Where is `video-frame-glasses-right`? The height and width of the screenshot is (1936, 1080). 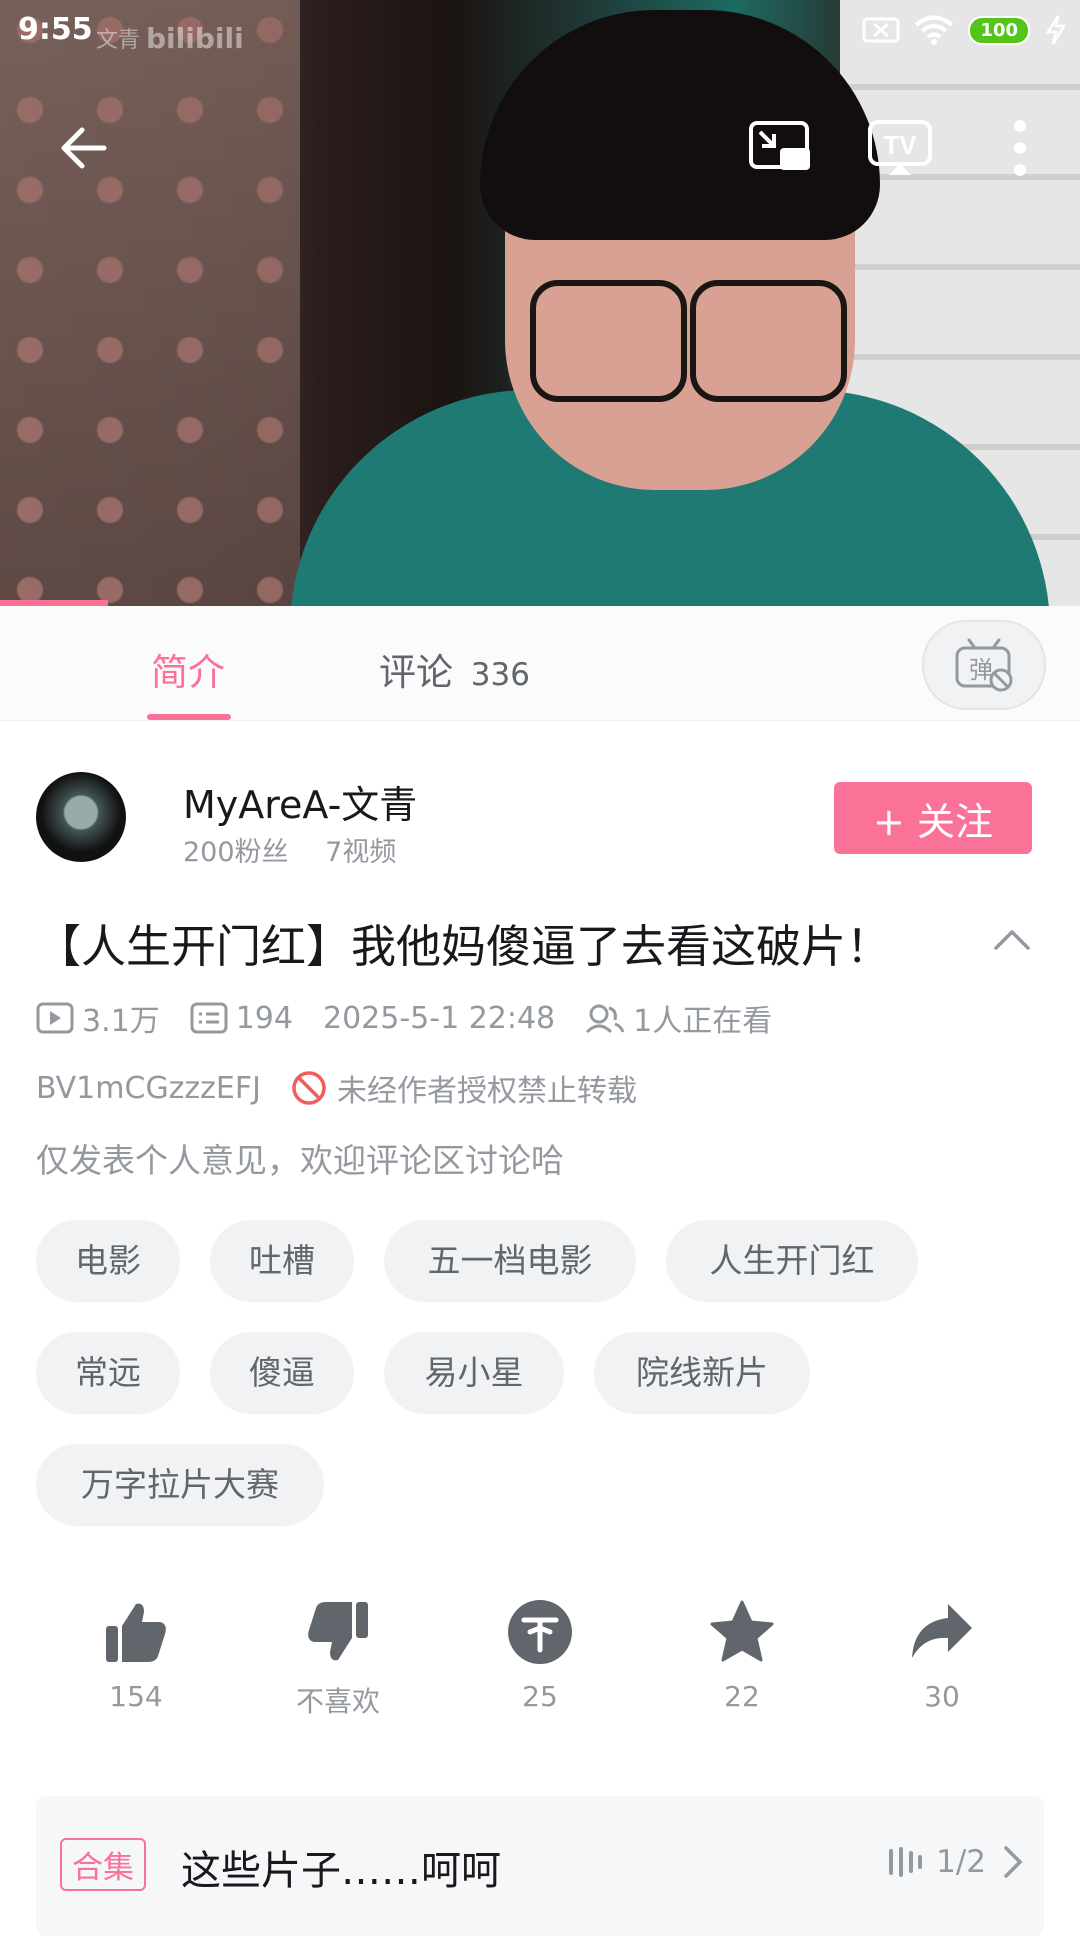
video-frame-glasses-right is located at coordinates (768, 341).